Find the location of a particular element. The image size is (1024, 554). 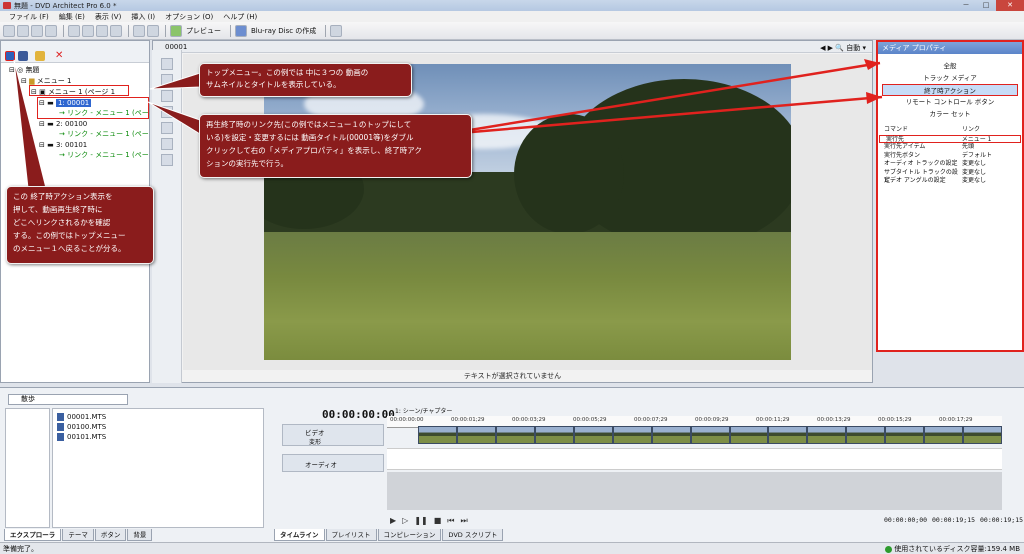

tab-color-set: カラー セット is located at coordinates (950, 114).